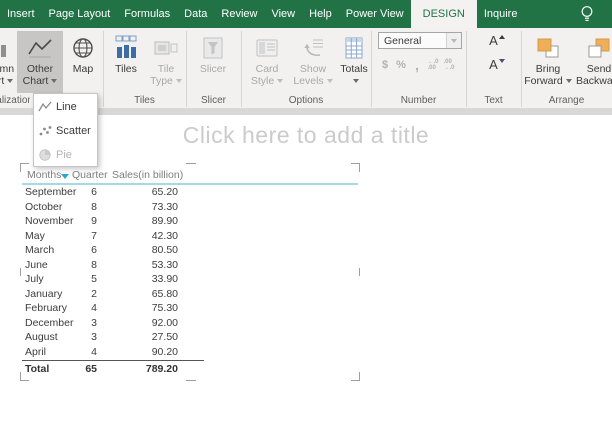  I want to click on filter-dropdown-icon, so click(65, 176).